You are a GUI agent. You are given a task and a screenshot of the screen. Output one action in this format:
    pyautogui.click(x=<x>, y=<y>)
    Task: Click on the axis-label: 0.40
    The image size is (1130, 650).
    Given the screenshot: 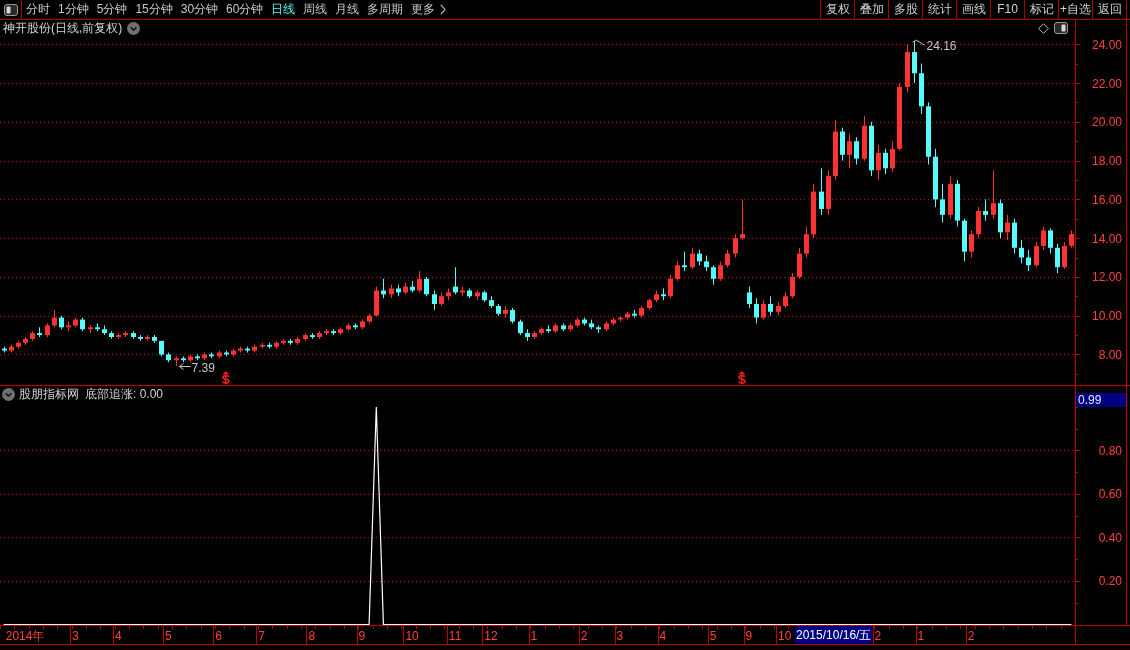 What is the action you would take?
    pyautogui.click(x=1110, y=537)
    